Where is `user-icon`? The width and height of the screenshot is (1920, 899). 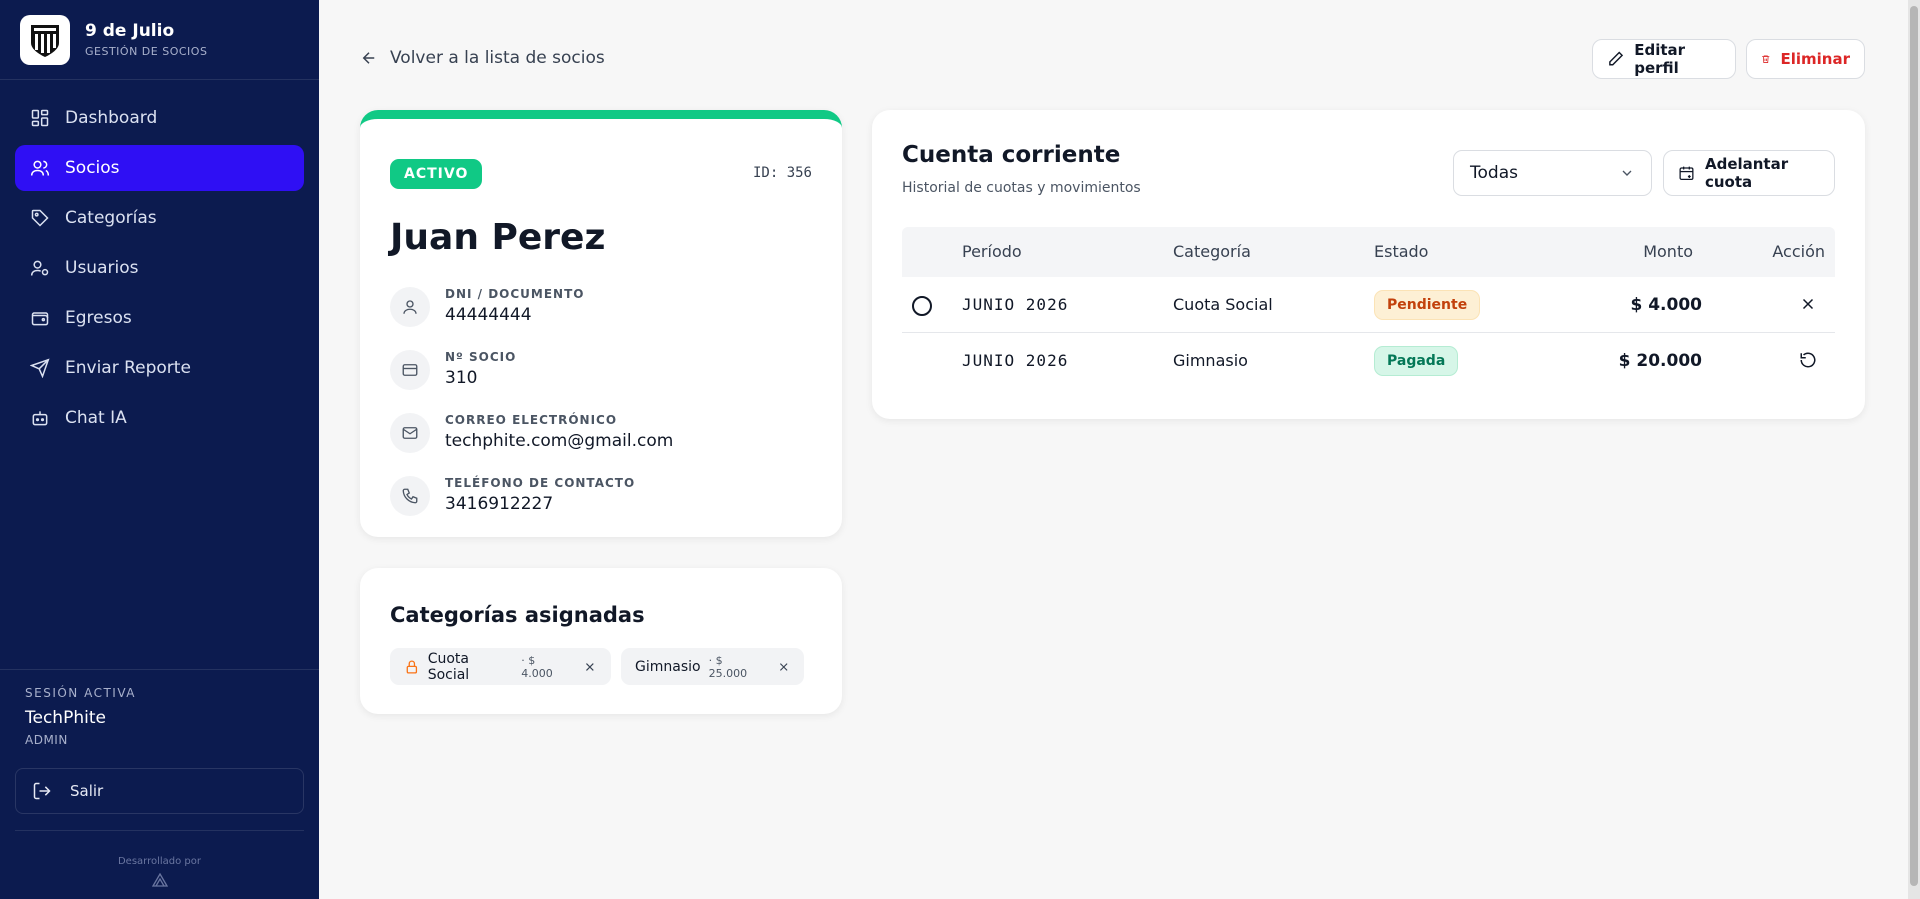 user-icon is located at coordinates (410, 307).